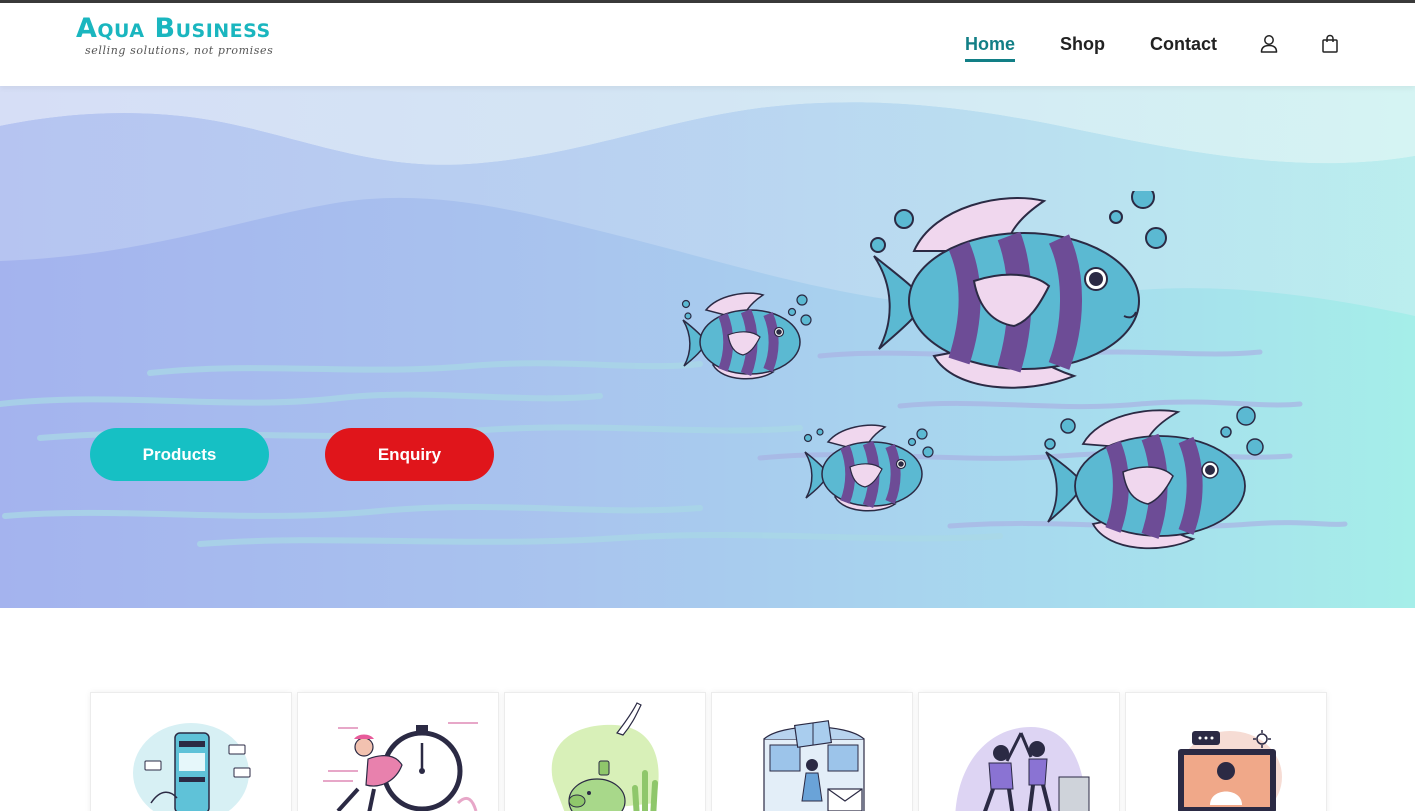 This screenshot has height=811, width=1415. I want to click on shopping-bag-icon, so click(1330, 44).